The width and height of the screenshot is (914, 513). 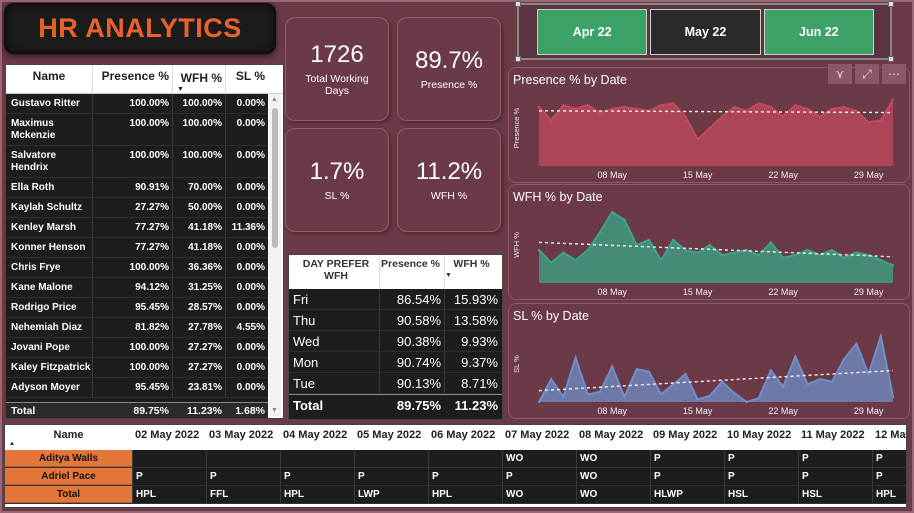 I want to click on row-header-name: Total, so click(x=68, y=494).